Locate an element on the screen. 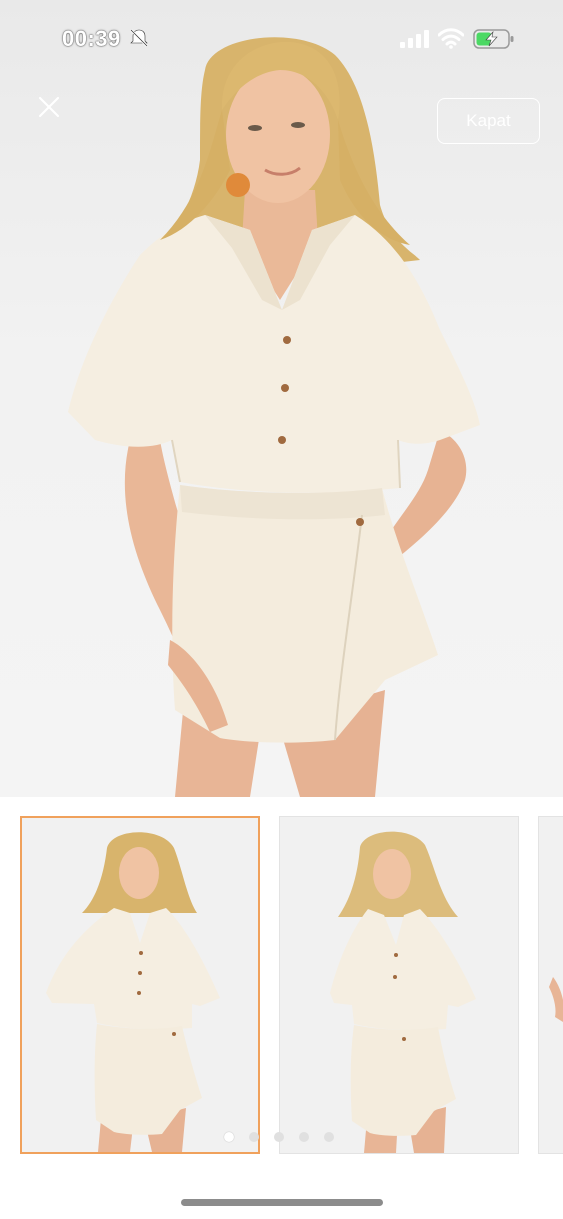 This screenshot has width=563, height=1219. thumbnail-front-image is located at coordinates (133, 992).